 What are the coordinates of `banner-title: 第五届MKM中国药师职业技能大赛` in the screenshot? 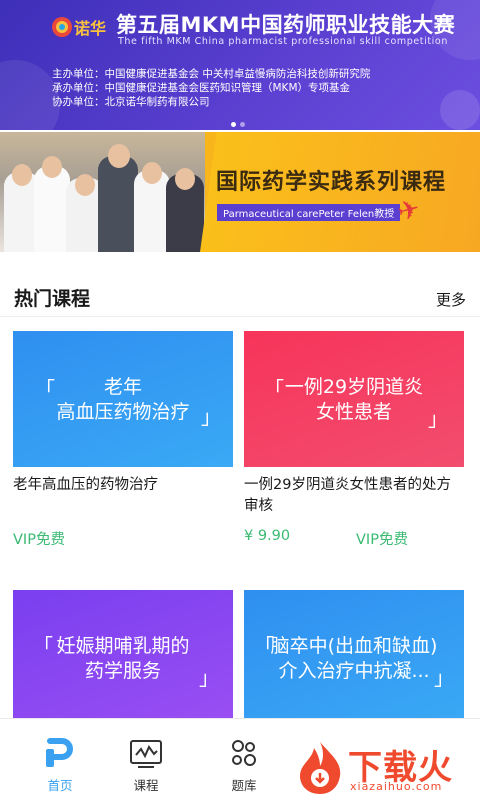 It's located at (286, 25).